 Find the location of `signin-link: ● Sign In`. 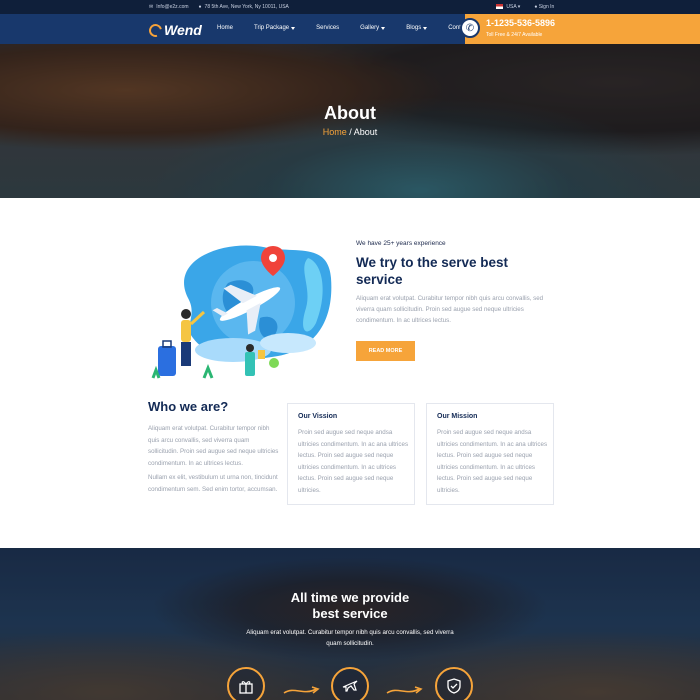

signin-link: ● Sign In is located at coordinates (544, 7).